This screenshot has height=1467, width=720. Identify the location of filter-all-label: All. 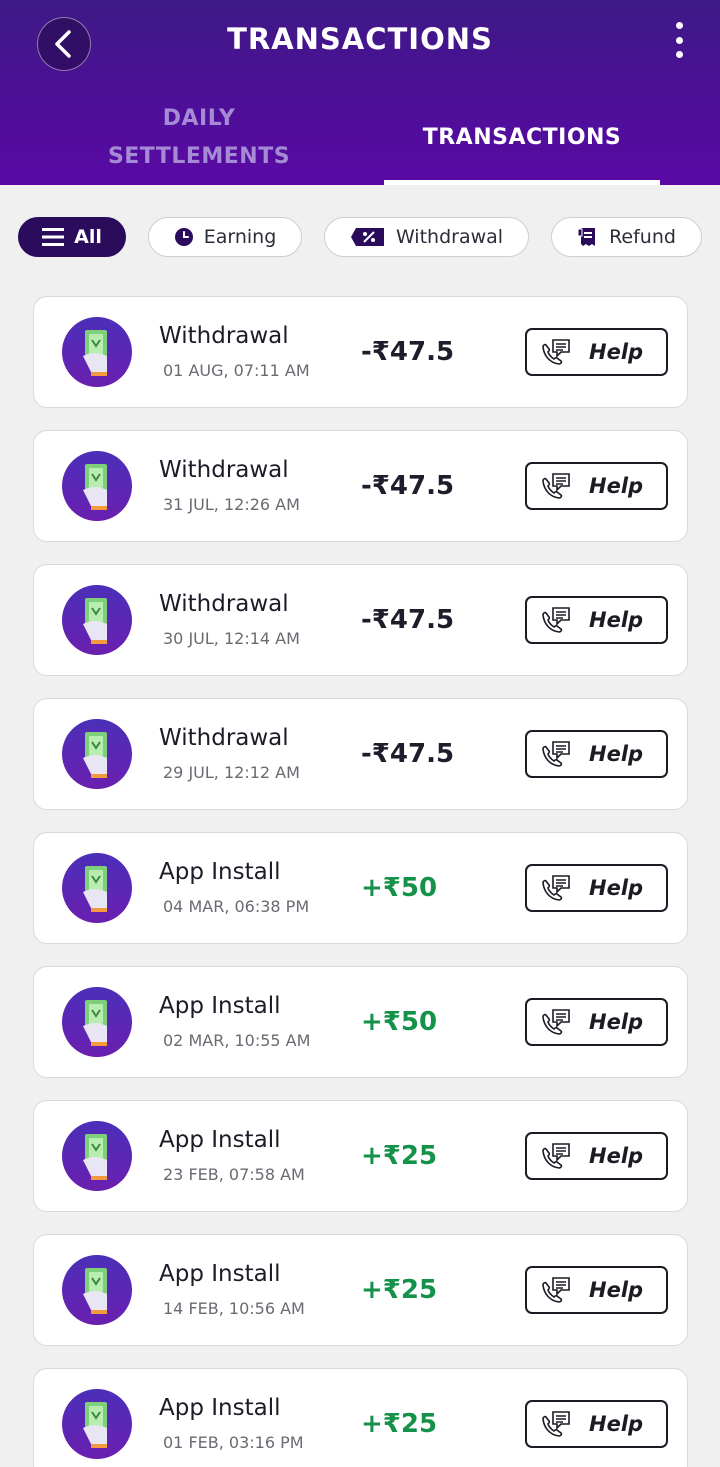
(88, 237).